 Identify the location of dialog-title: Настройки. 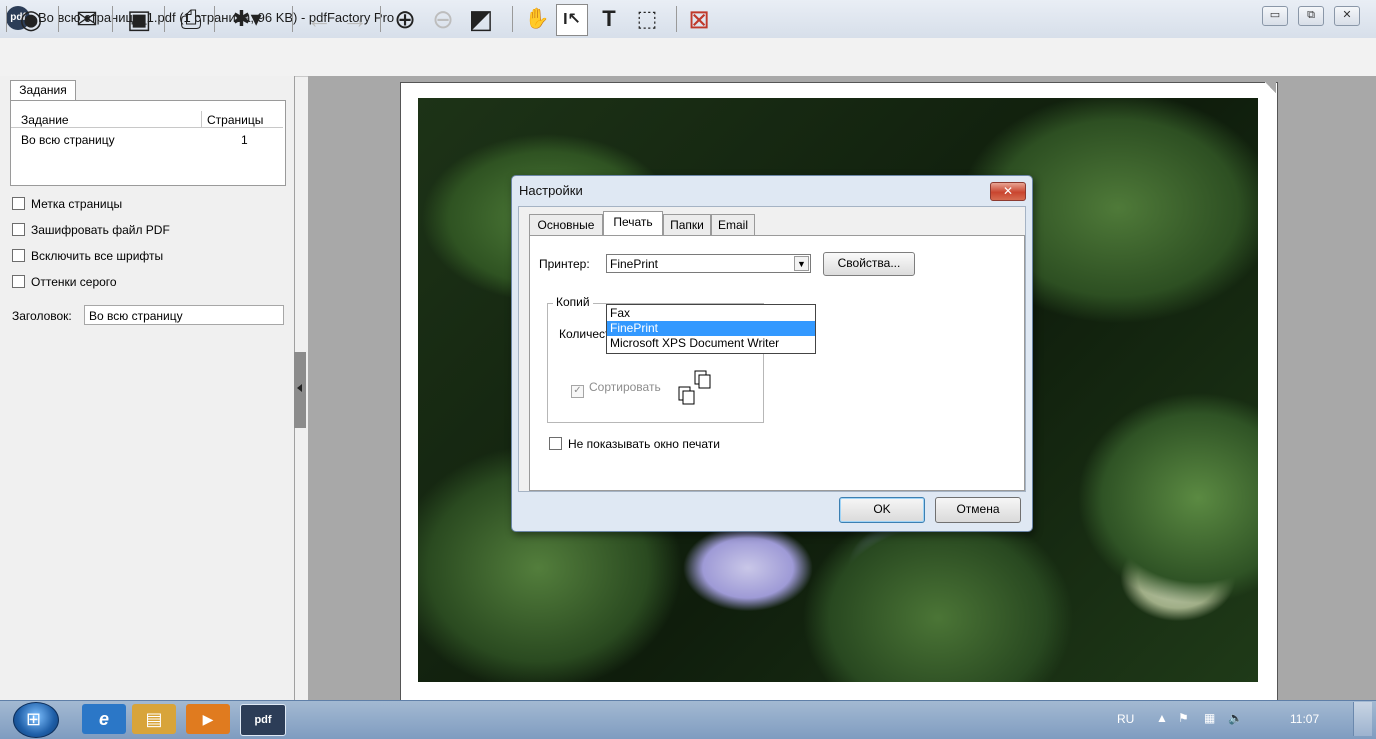
(551, 190).